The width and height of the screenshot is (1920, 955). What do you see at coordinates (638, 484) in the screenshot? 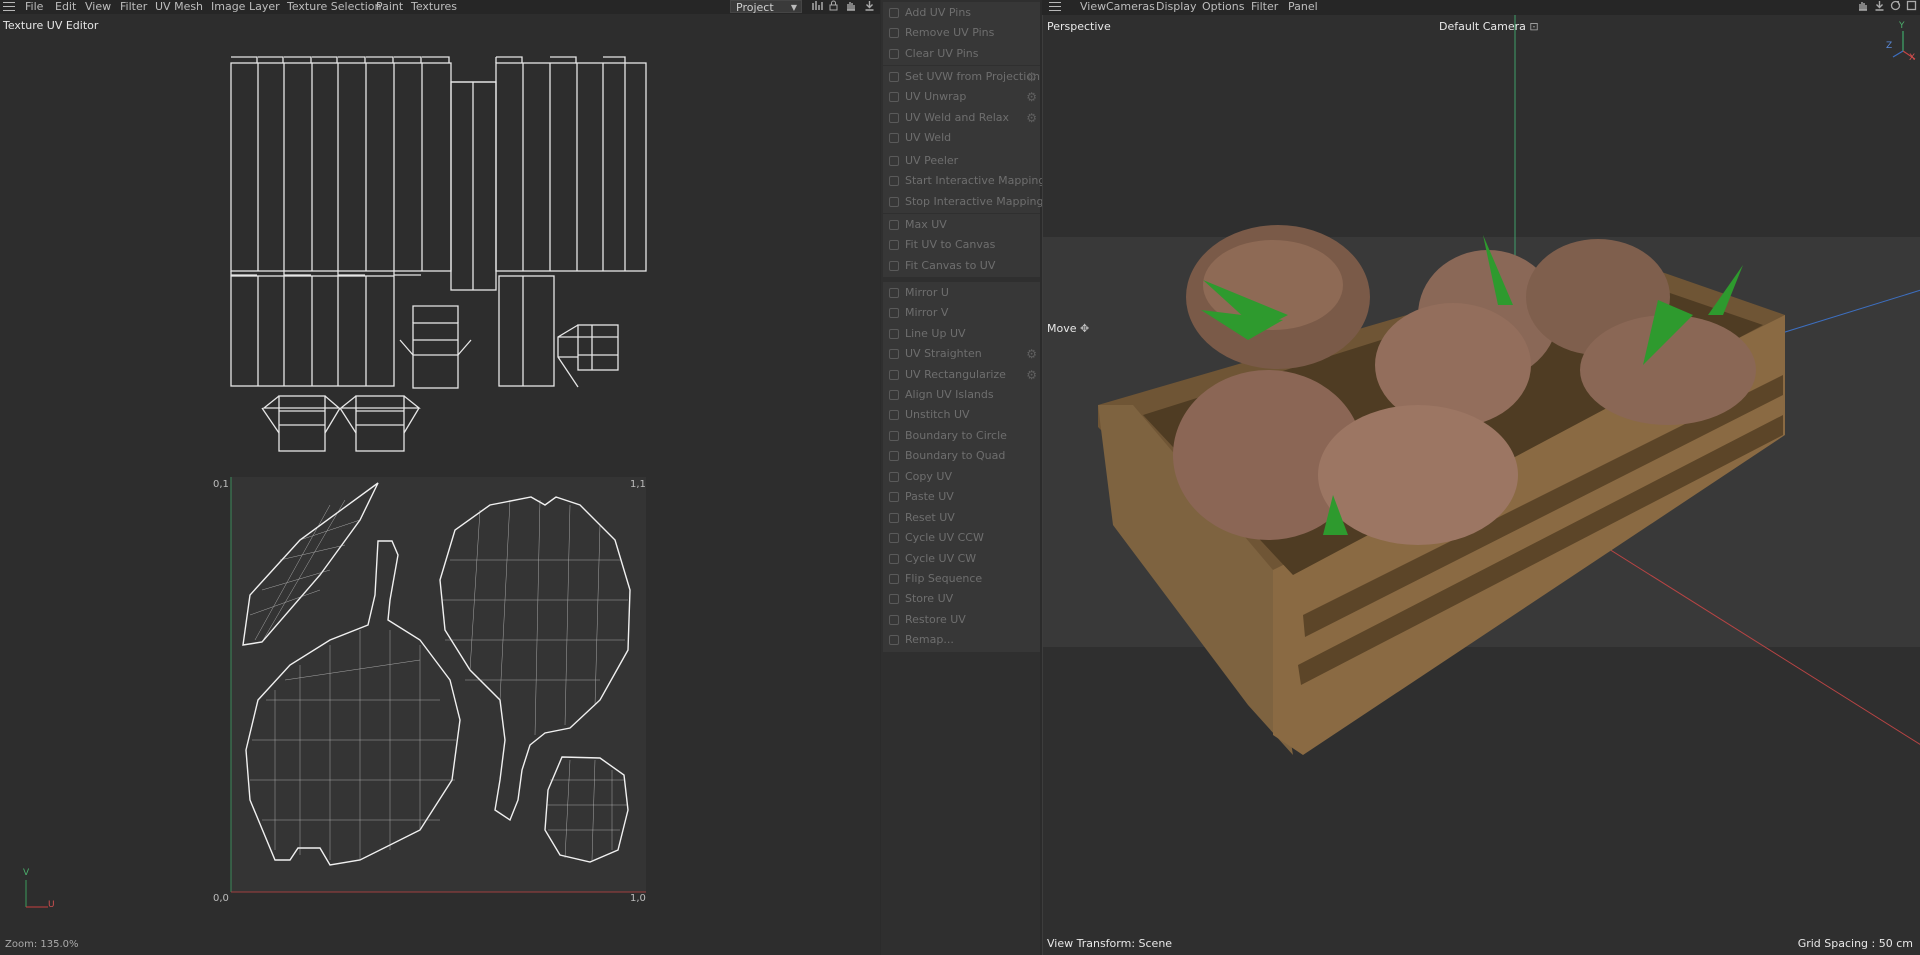
I see `uv-label-top-right: 1,1` at bounding box center [638, 484].